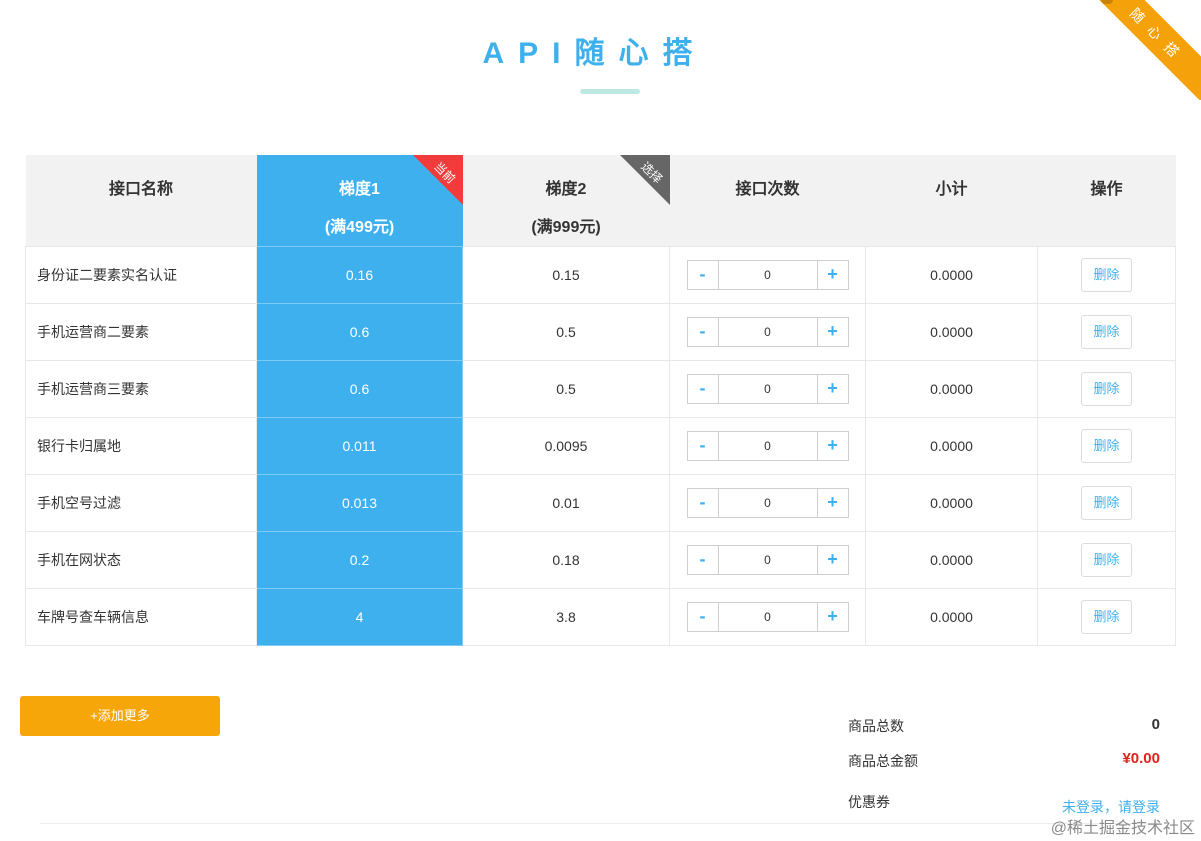  Describe the element at coordinates (566, 559) in the screenshot. I see `tier2-price-cell: 0.18` at that location.